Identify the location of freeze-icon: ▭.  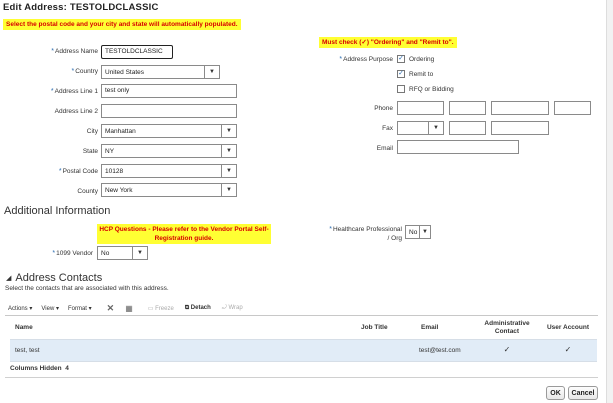
(150, 309).